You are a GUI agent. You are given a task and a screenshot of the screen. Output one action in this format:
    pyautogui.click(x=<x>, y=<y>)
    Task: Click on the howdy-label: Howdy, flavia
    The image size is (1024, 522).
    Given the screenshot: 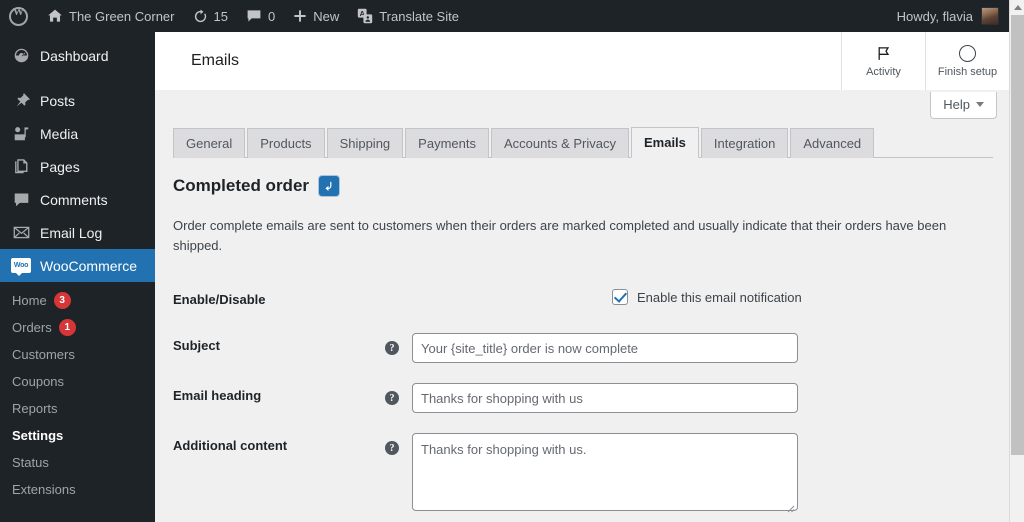 What is the action you would take?
    pyautogui.click(x=934, y=16)
    